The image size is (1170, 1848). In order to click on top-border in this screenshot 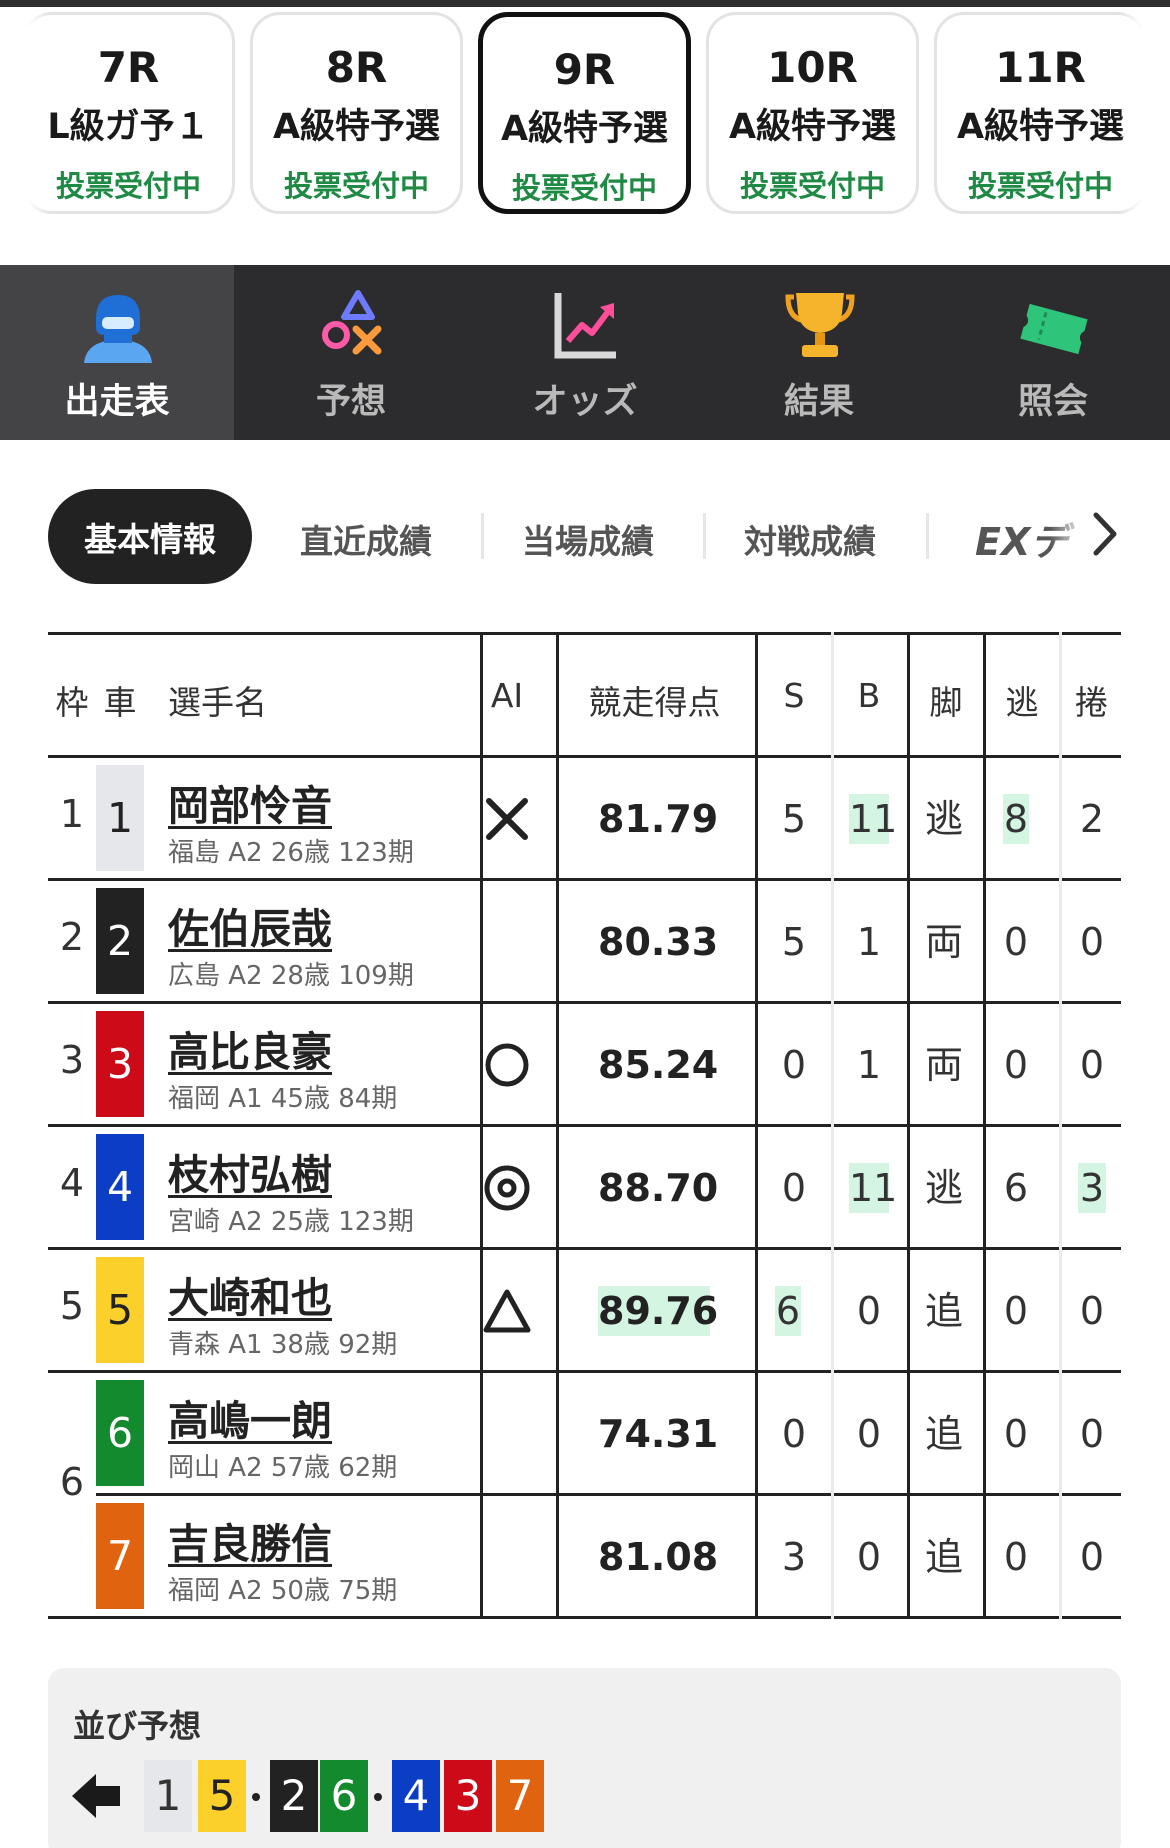, I will do `click(585, 3)`.